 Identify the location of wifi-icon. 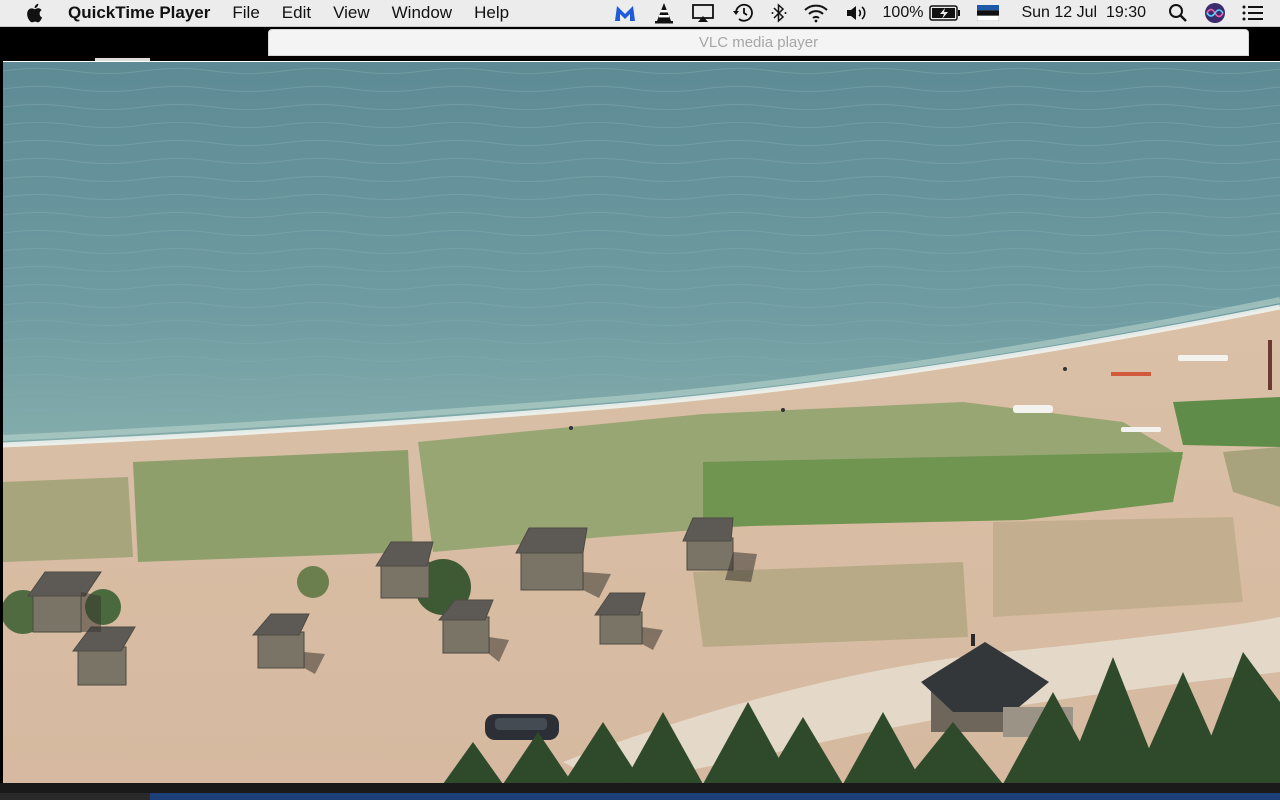
(816, 13).